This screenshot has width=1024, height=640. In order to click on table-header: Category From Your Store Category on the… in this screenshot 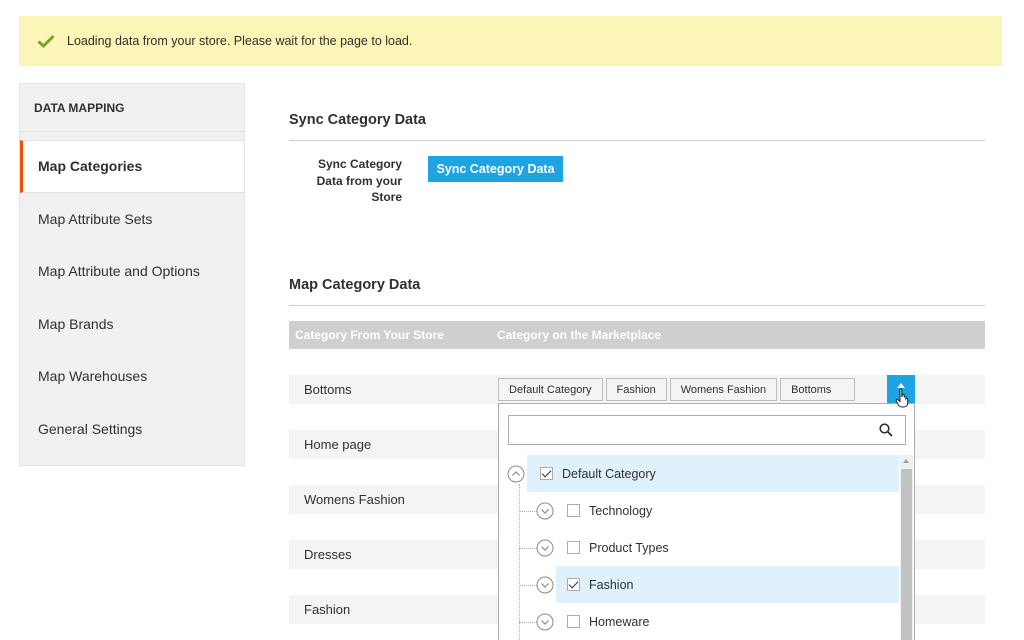, I will do `click(637, 335)`.